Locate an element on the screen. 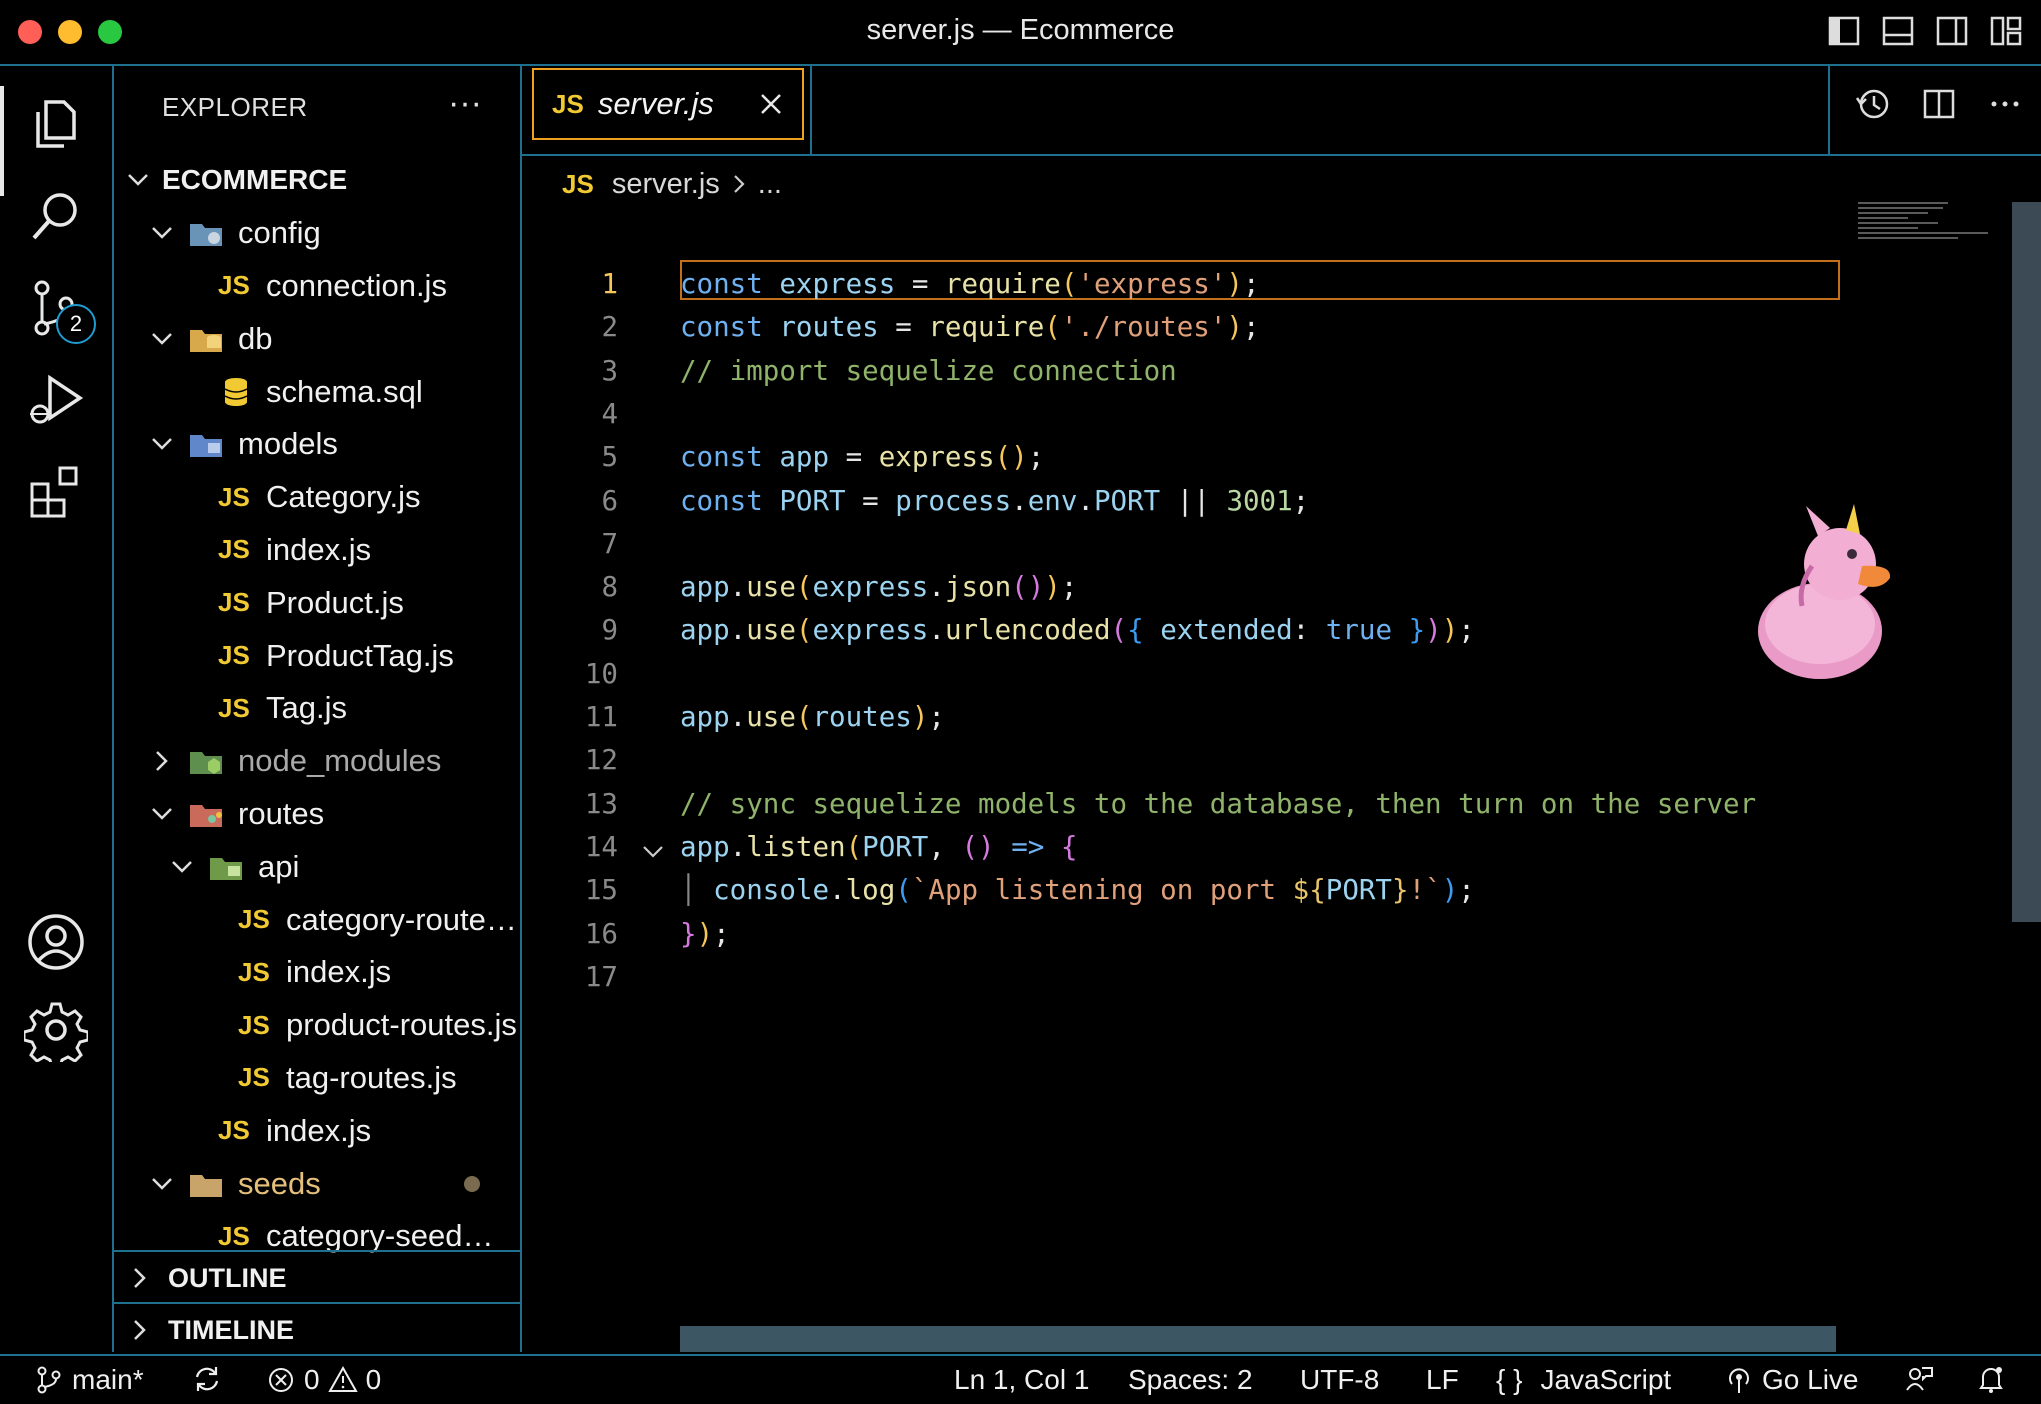  tree-file-tag-routes-js: JS tag-routes.js is located at coordinates (317, 1078).